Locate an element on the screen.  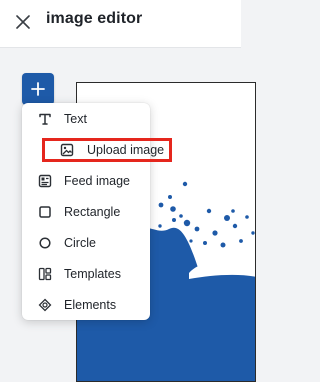
menu-item-text: Text is located at coordinates (86, 118).